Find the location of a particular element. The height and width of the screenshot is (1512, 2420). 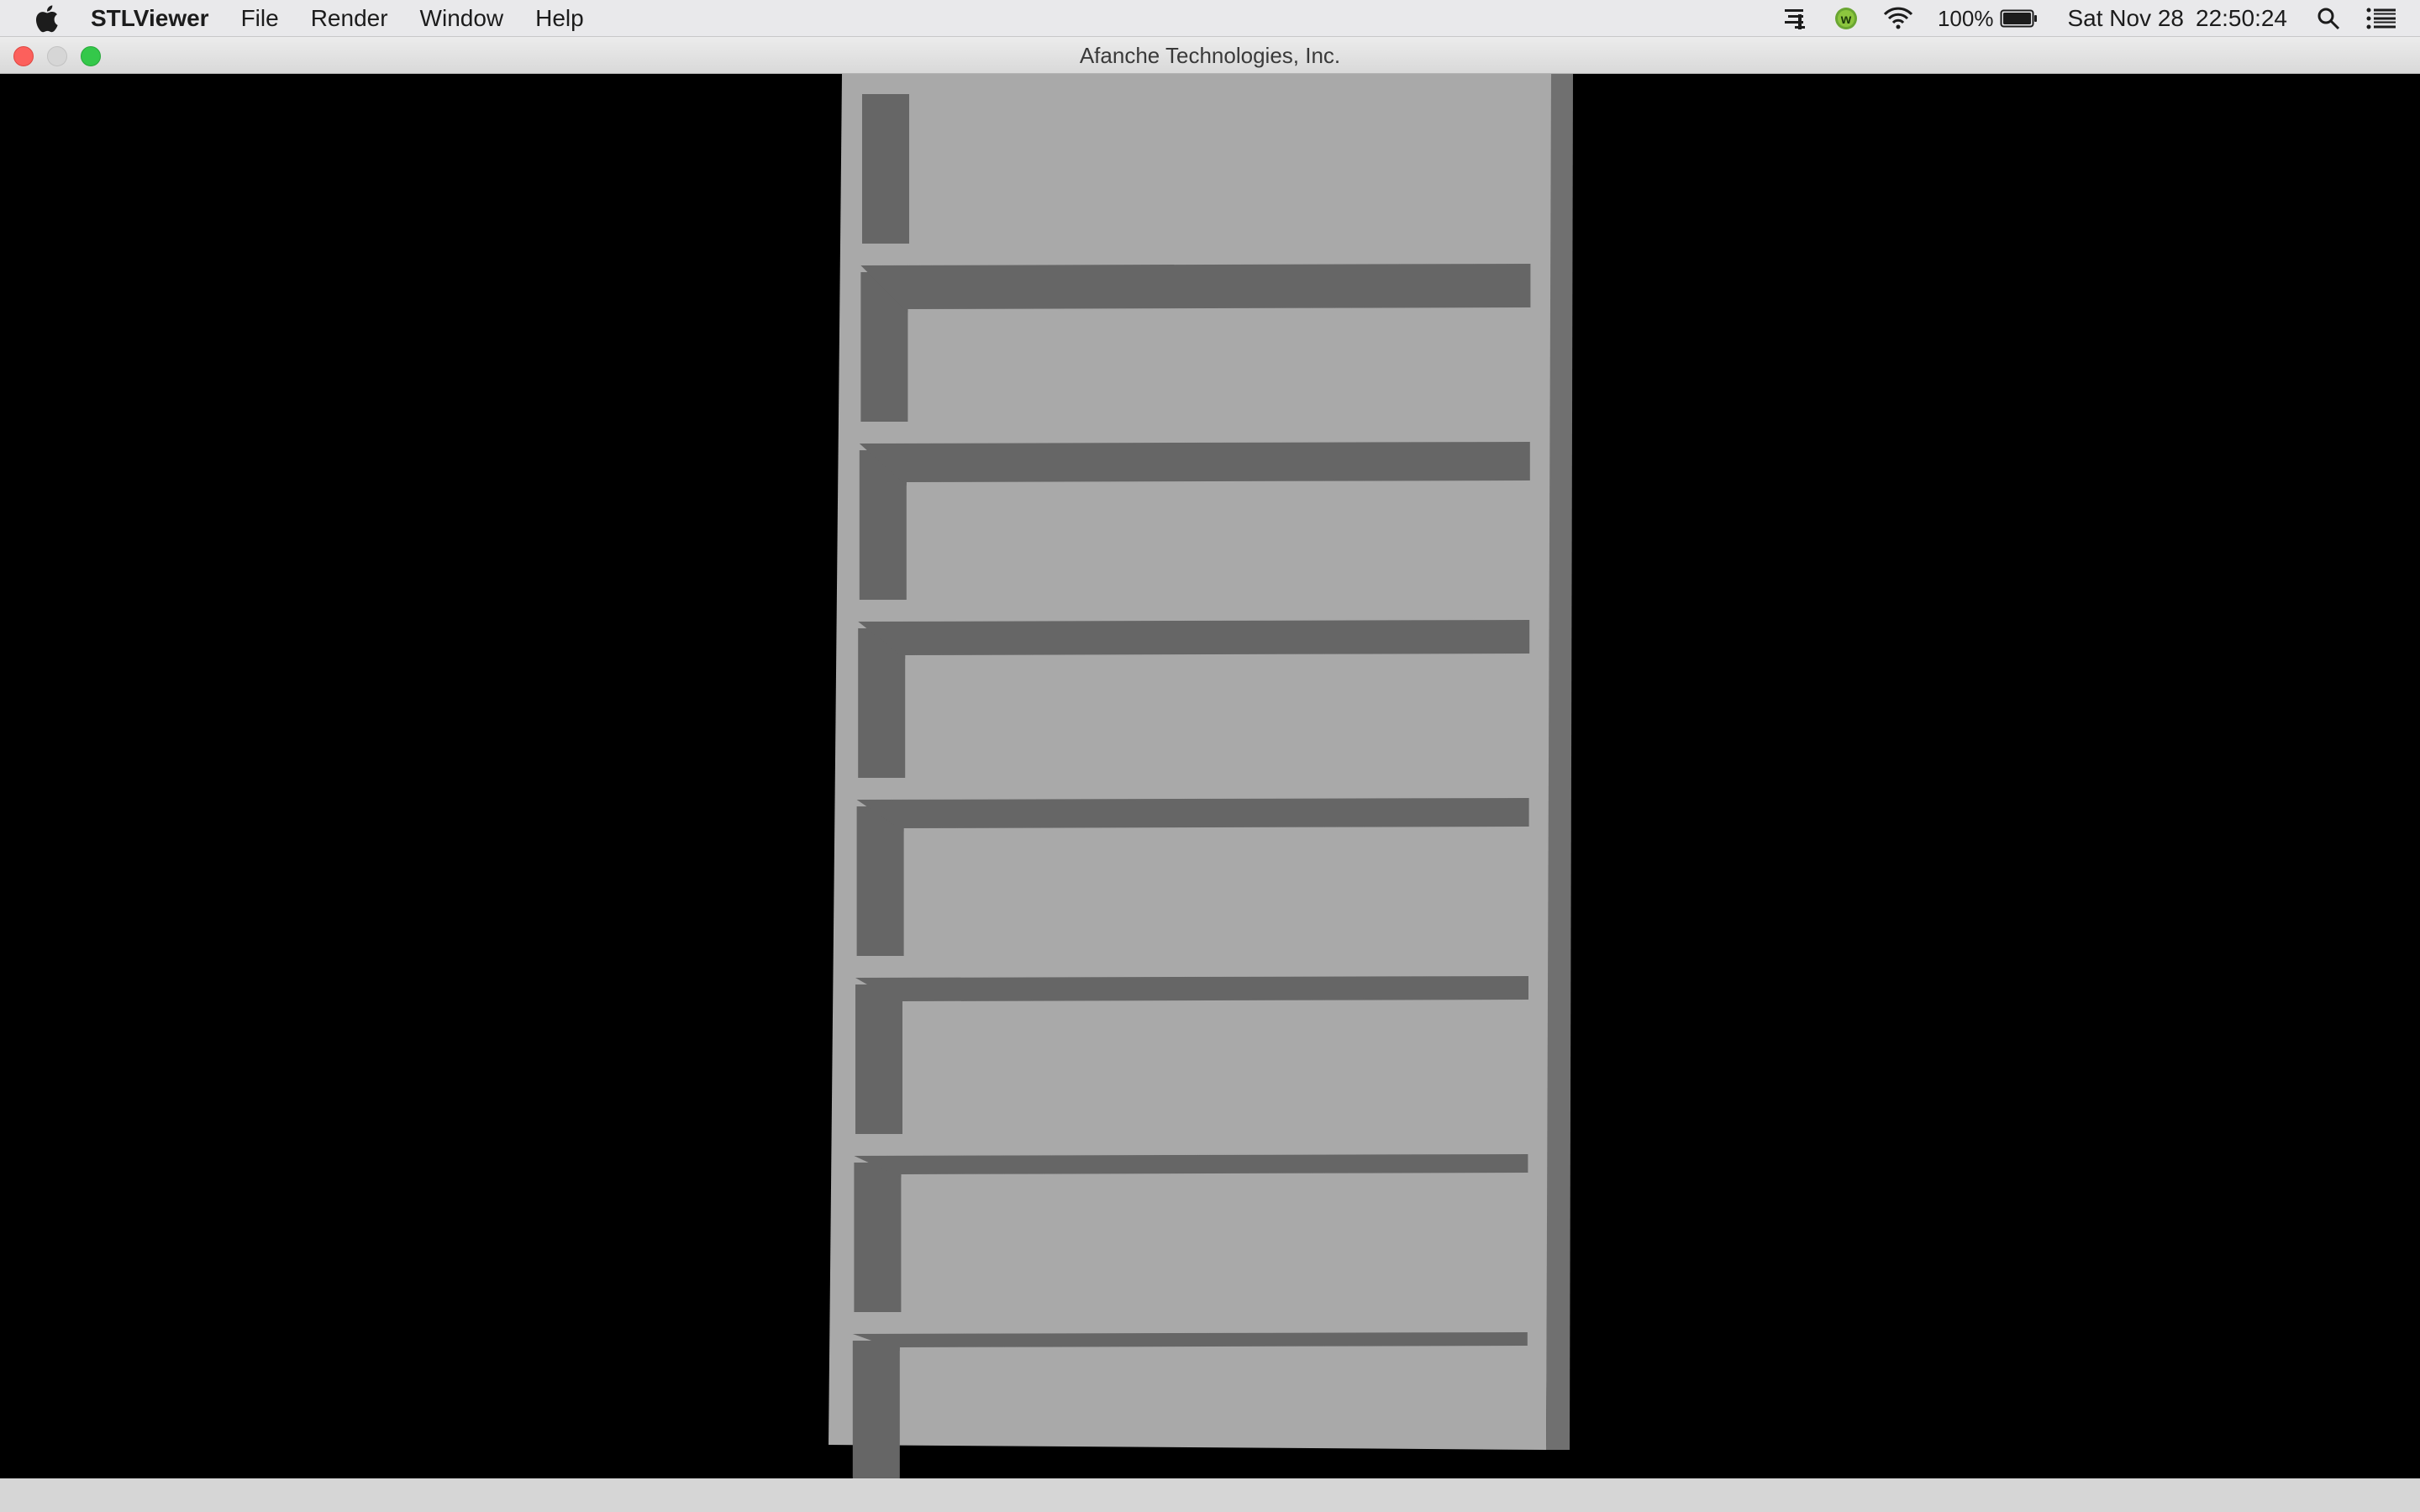

menu-date: Sat Nov 28 is located at coordinates (2125, 18).